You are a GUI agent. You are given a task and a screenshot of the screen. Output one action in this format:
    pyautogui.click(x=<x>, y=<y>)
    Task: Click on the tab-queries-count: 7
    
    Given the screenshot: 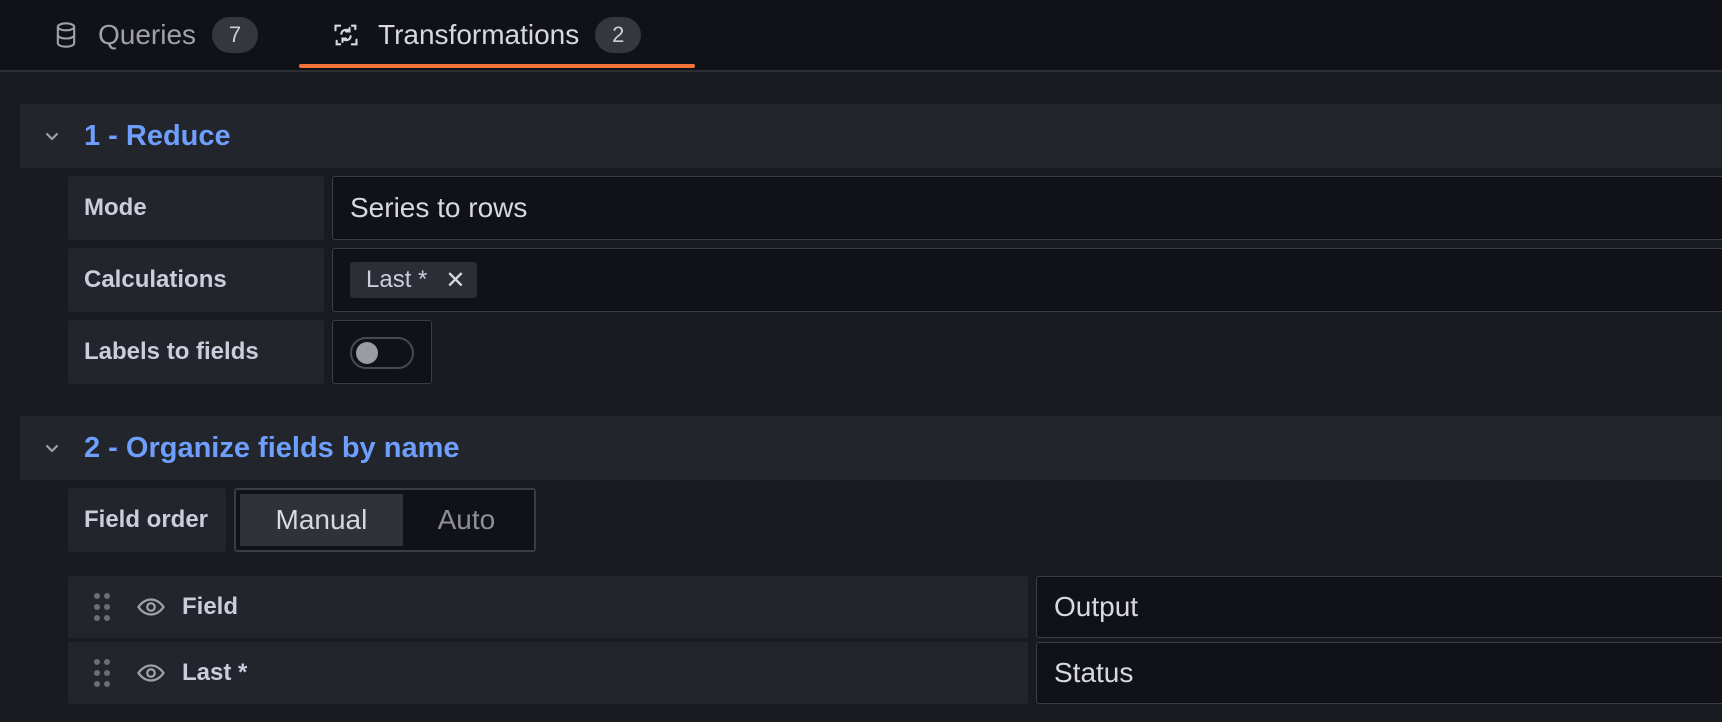 What is the action you would take?
    pyautogui.click(x=235, y=35)
    